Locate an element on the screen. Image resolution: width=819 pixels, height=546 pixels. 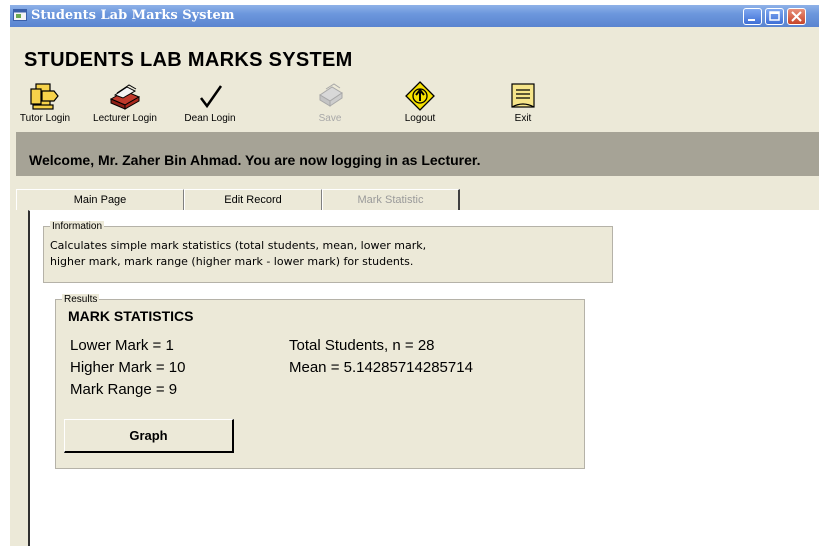
window-title: Students Lab Marks System is located at coordinates (133, 15).